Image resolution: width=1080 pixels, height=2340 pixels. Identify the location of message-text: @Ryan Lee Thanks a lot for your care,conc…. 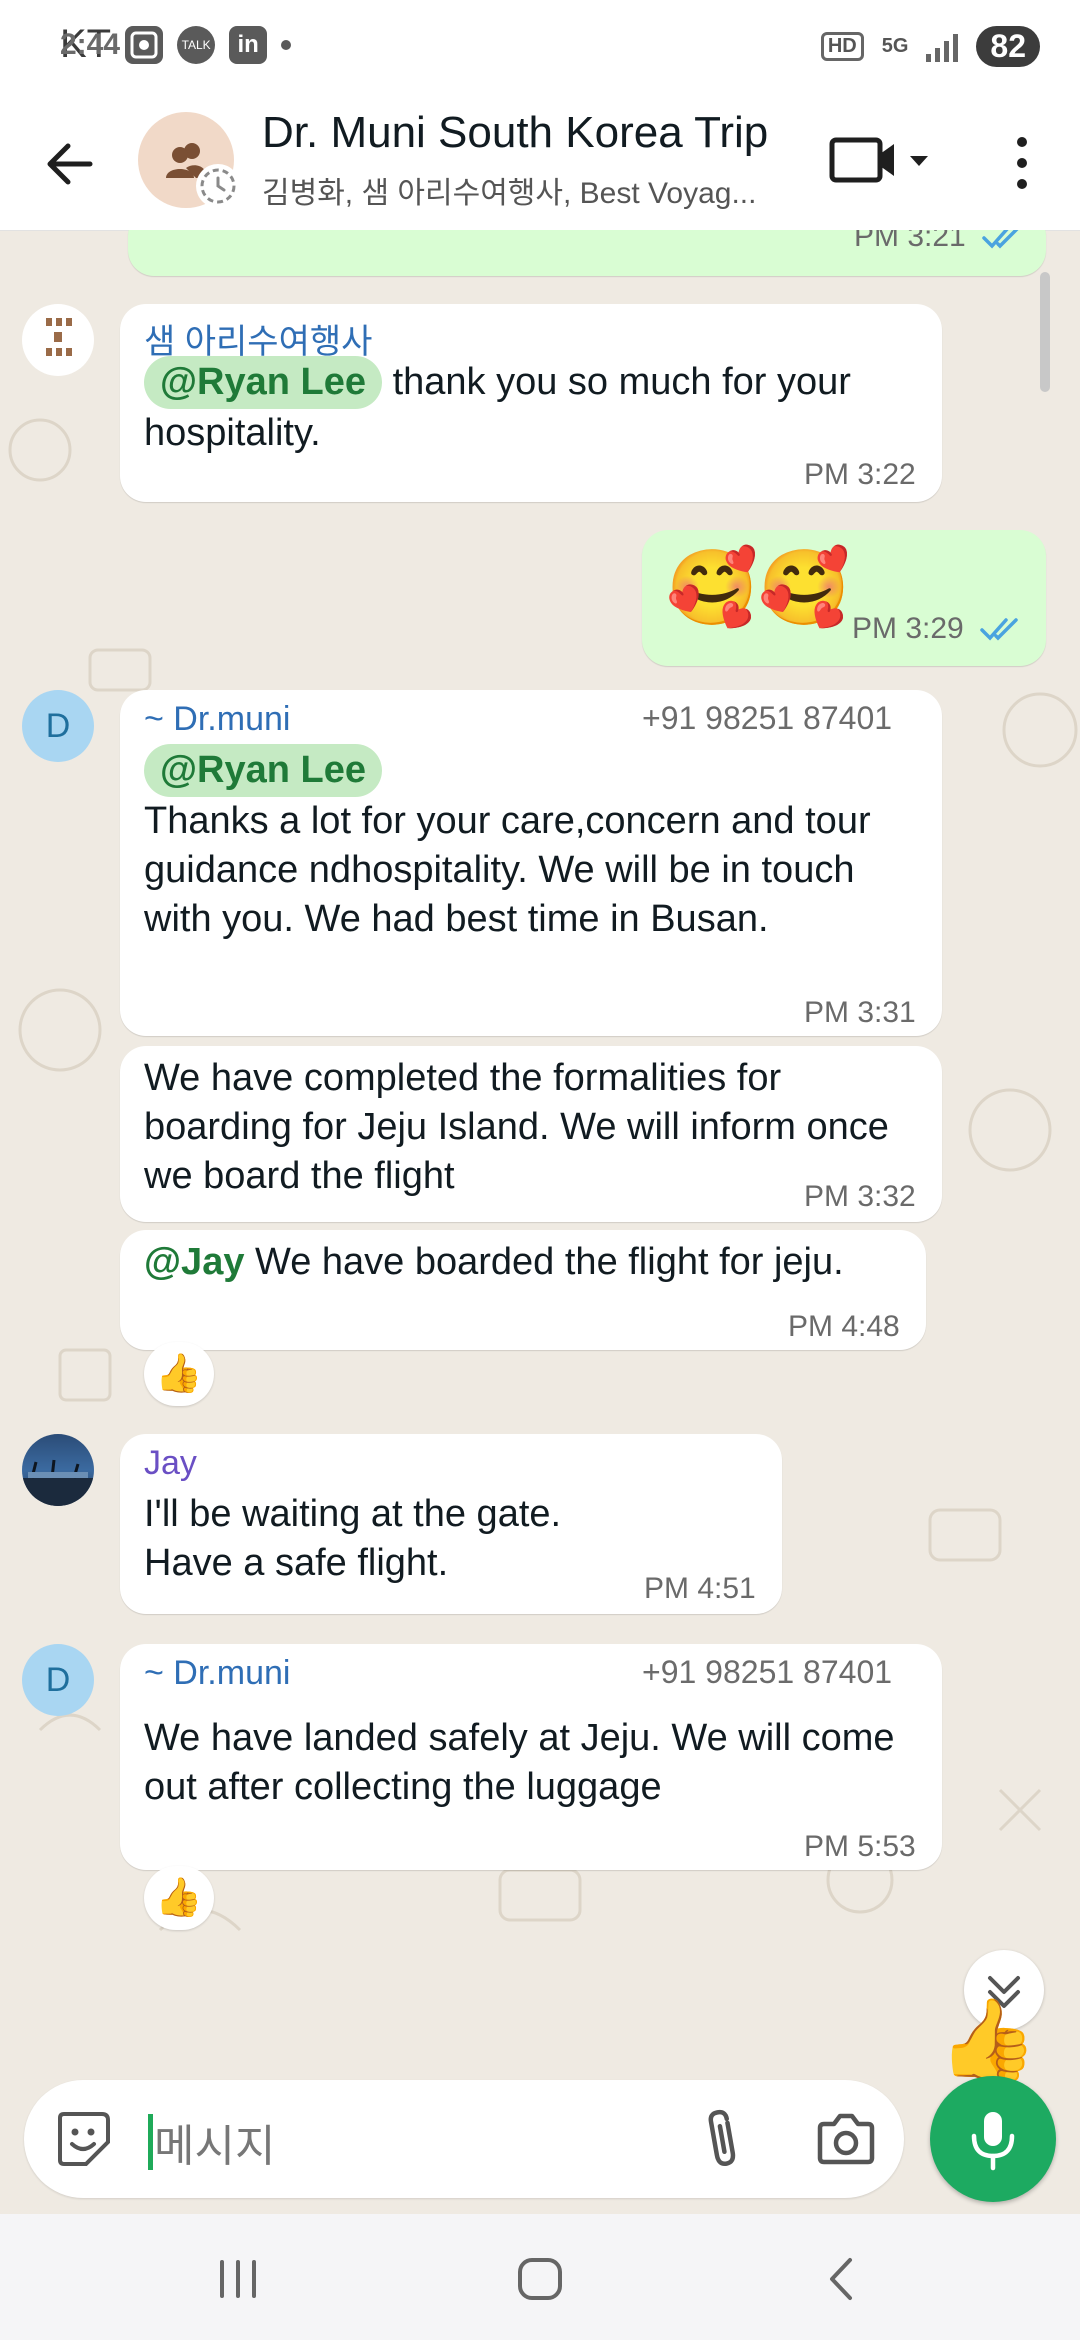
(529, 844).